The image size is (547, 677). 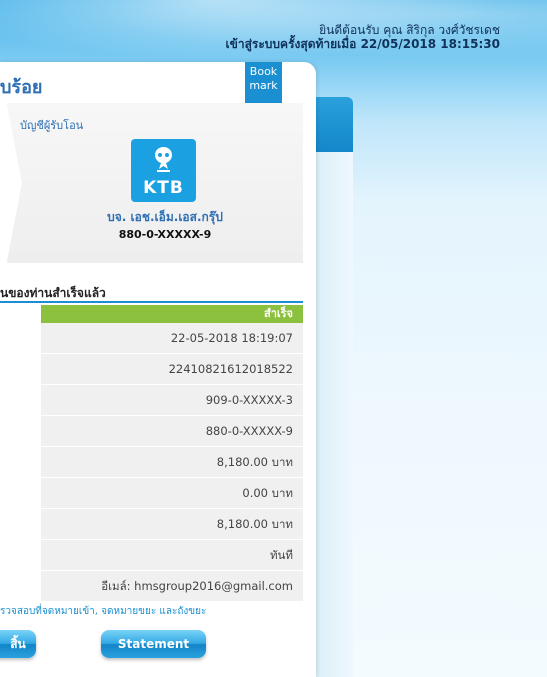 I want to click on side-panel-header, so click(x=331, y=124).